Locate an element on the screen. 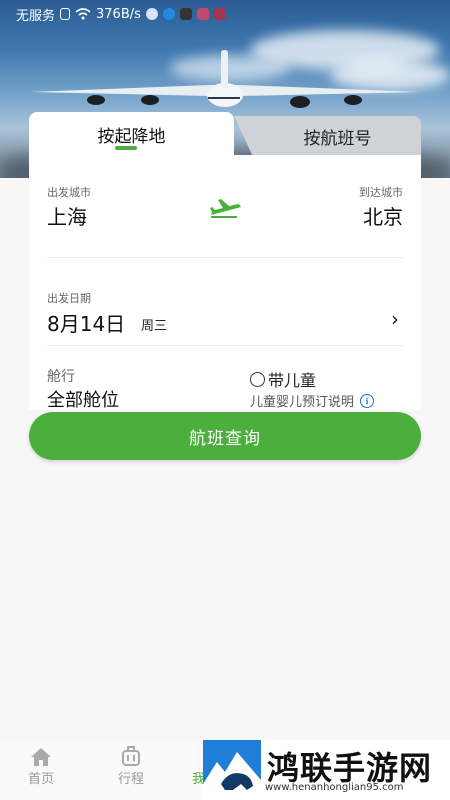  cabin-select: 全部舱位 is located at coordinates (83, 399).